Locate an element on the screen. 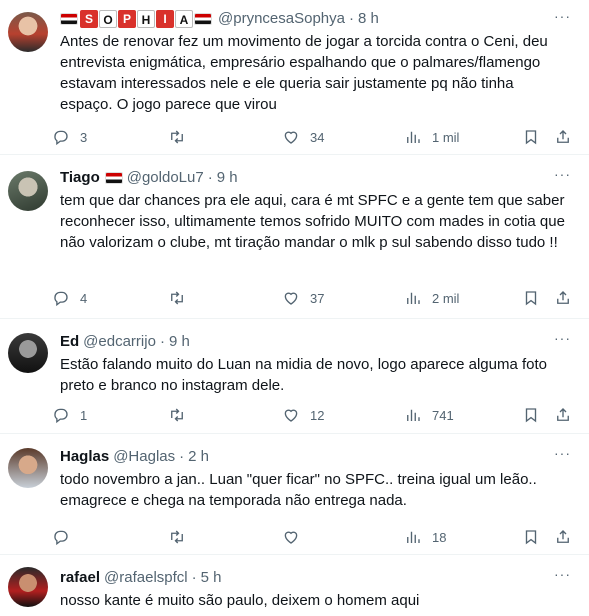 The image size is (589, 616). views-button: 2 mil is located at coordinates (463, 298).